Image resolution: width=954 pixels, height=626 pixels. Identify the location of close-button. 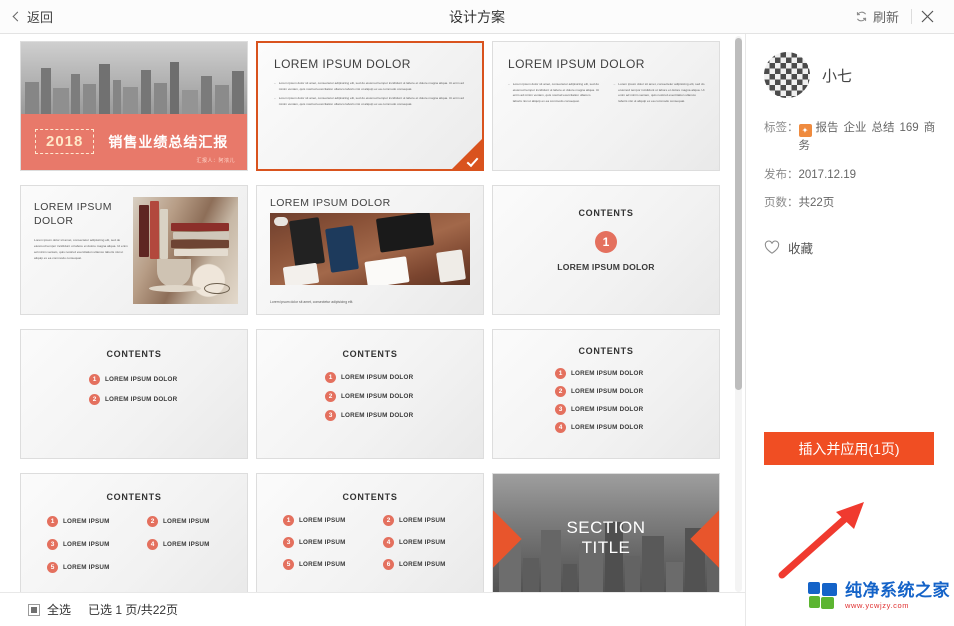
(927, 17).